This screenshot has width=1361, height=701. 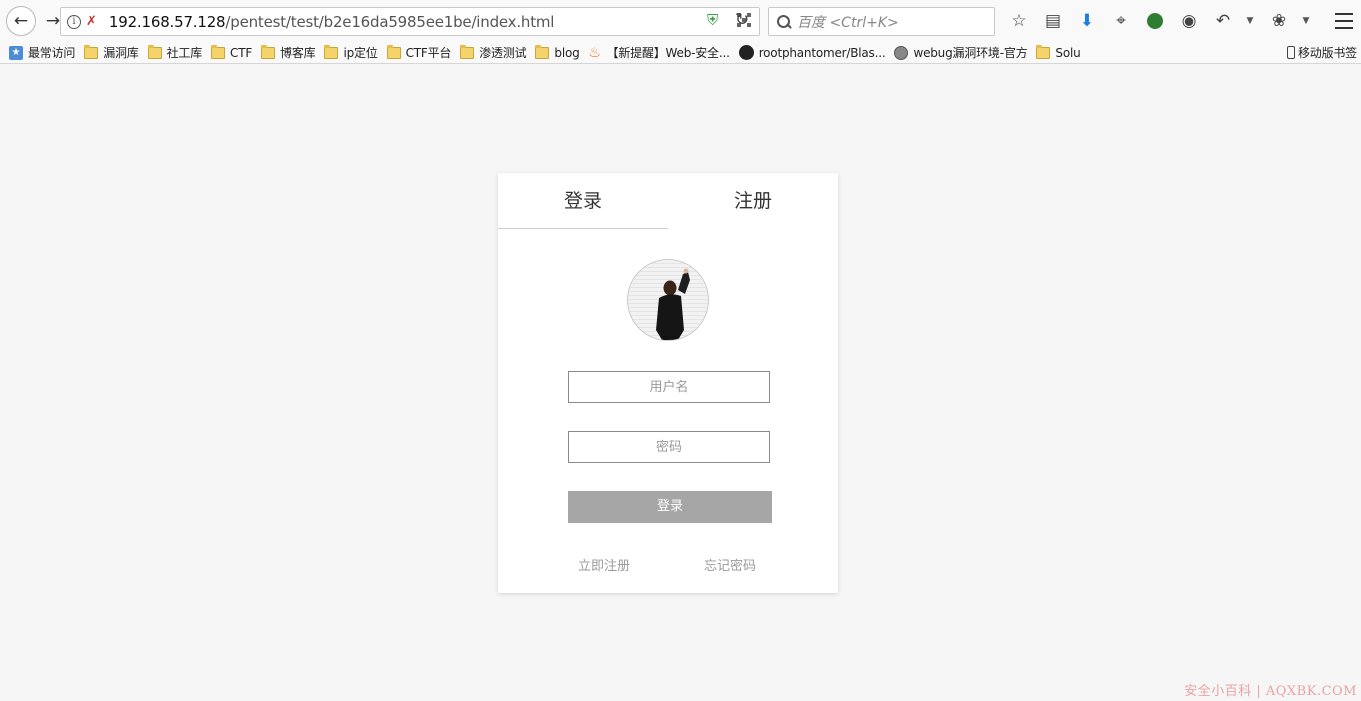 I want to click on url-host: 192.168.57.128, so click(x=167, y=21).